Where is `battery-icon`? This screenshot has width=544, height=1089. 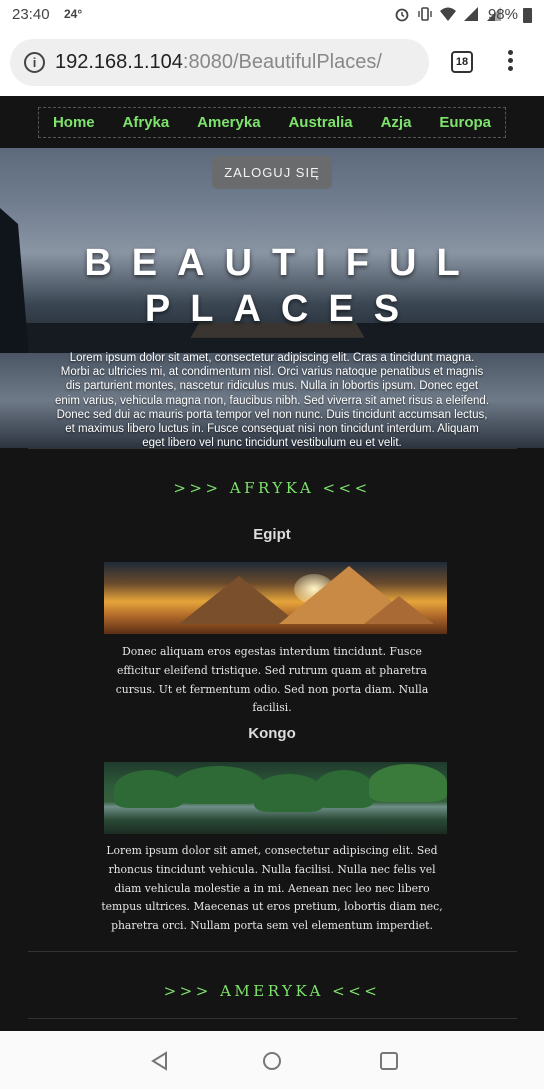 battery-icon is located at coordinates (527, 15).